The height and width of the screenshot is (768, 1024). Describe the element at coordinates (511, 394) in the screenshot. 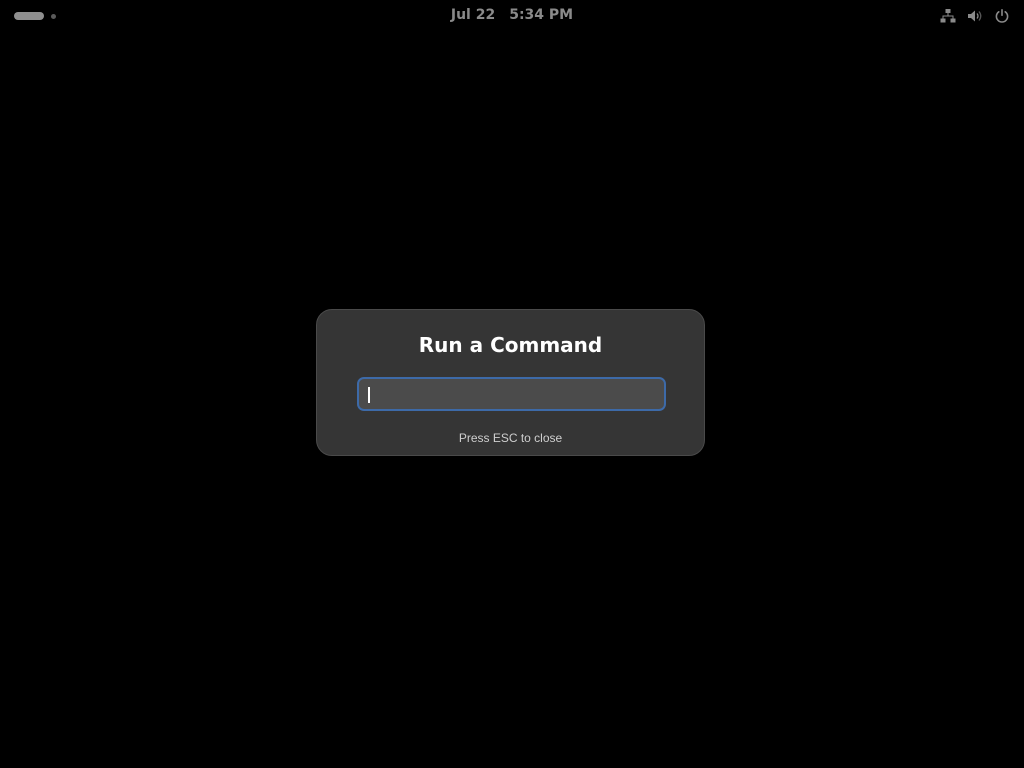

I see `command-input` at that location.